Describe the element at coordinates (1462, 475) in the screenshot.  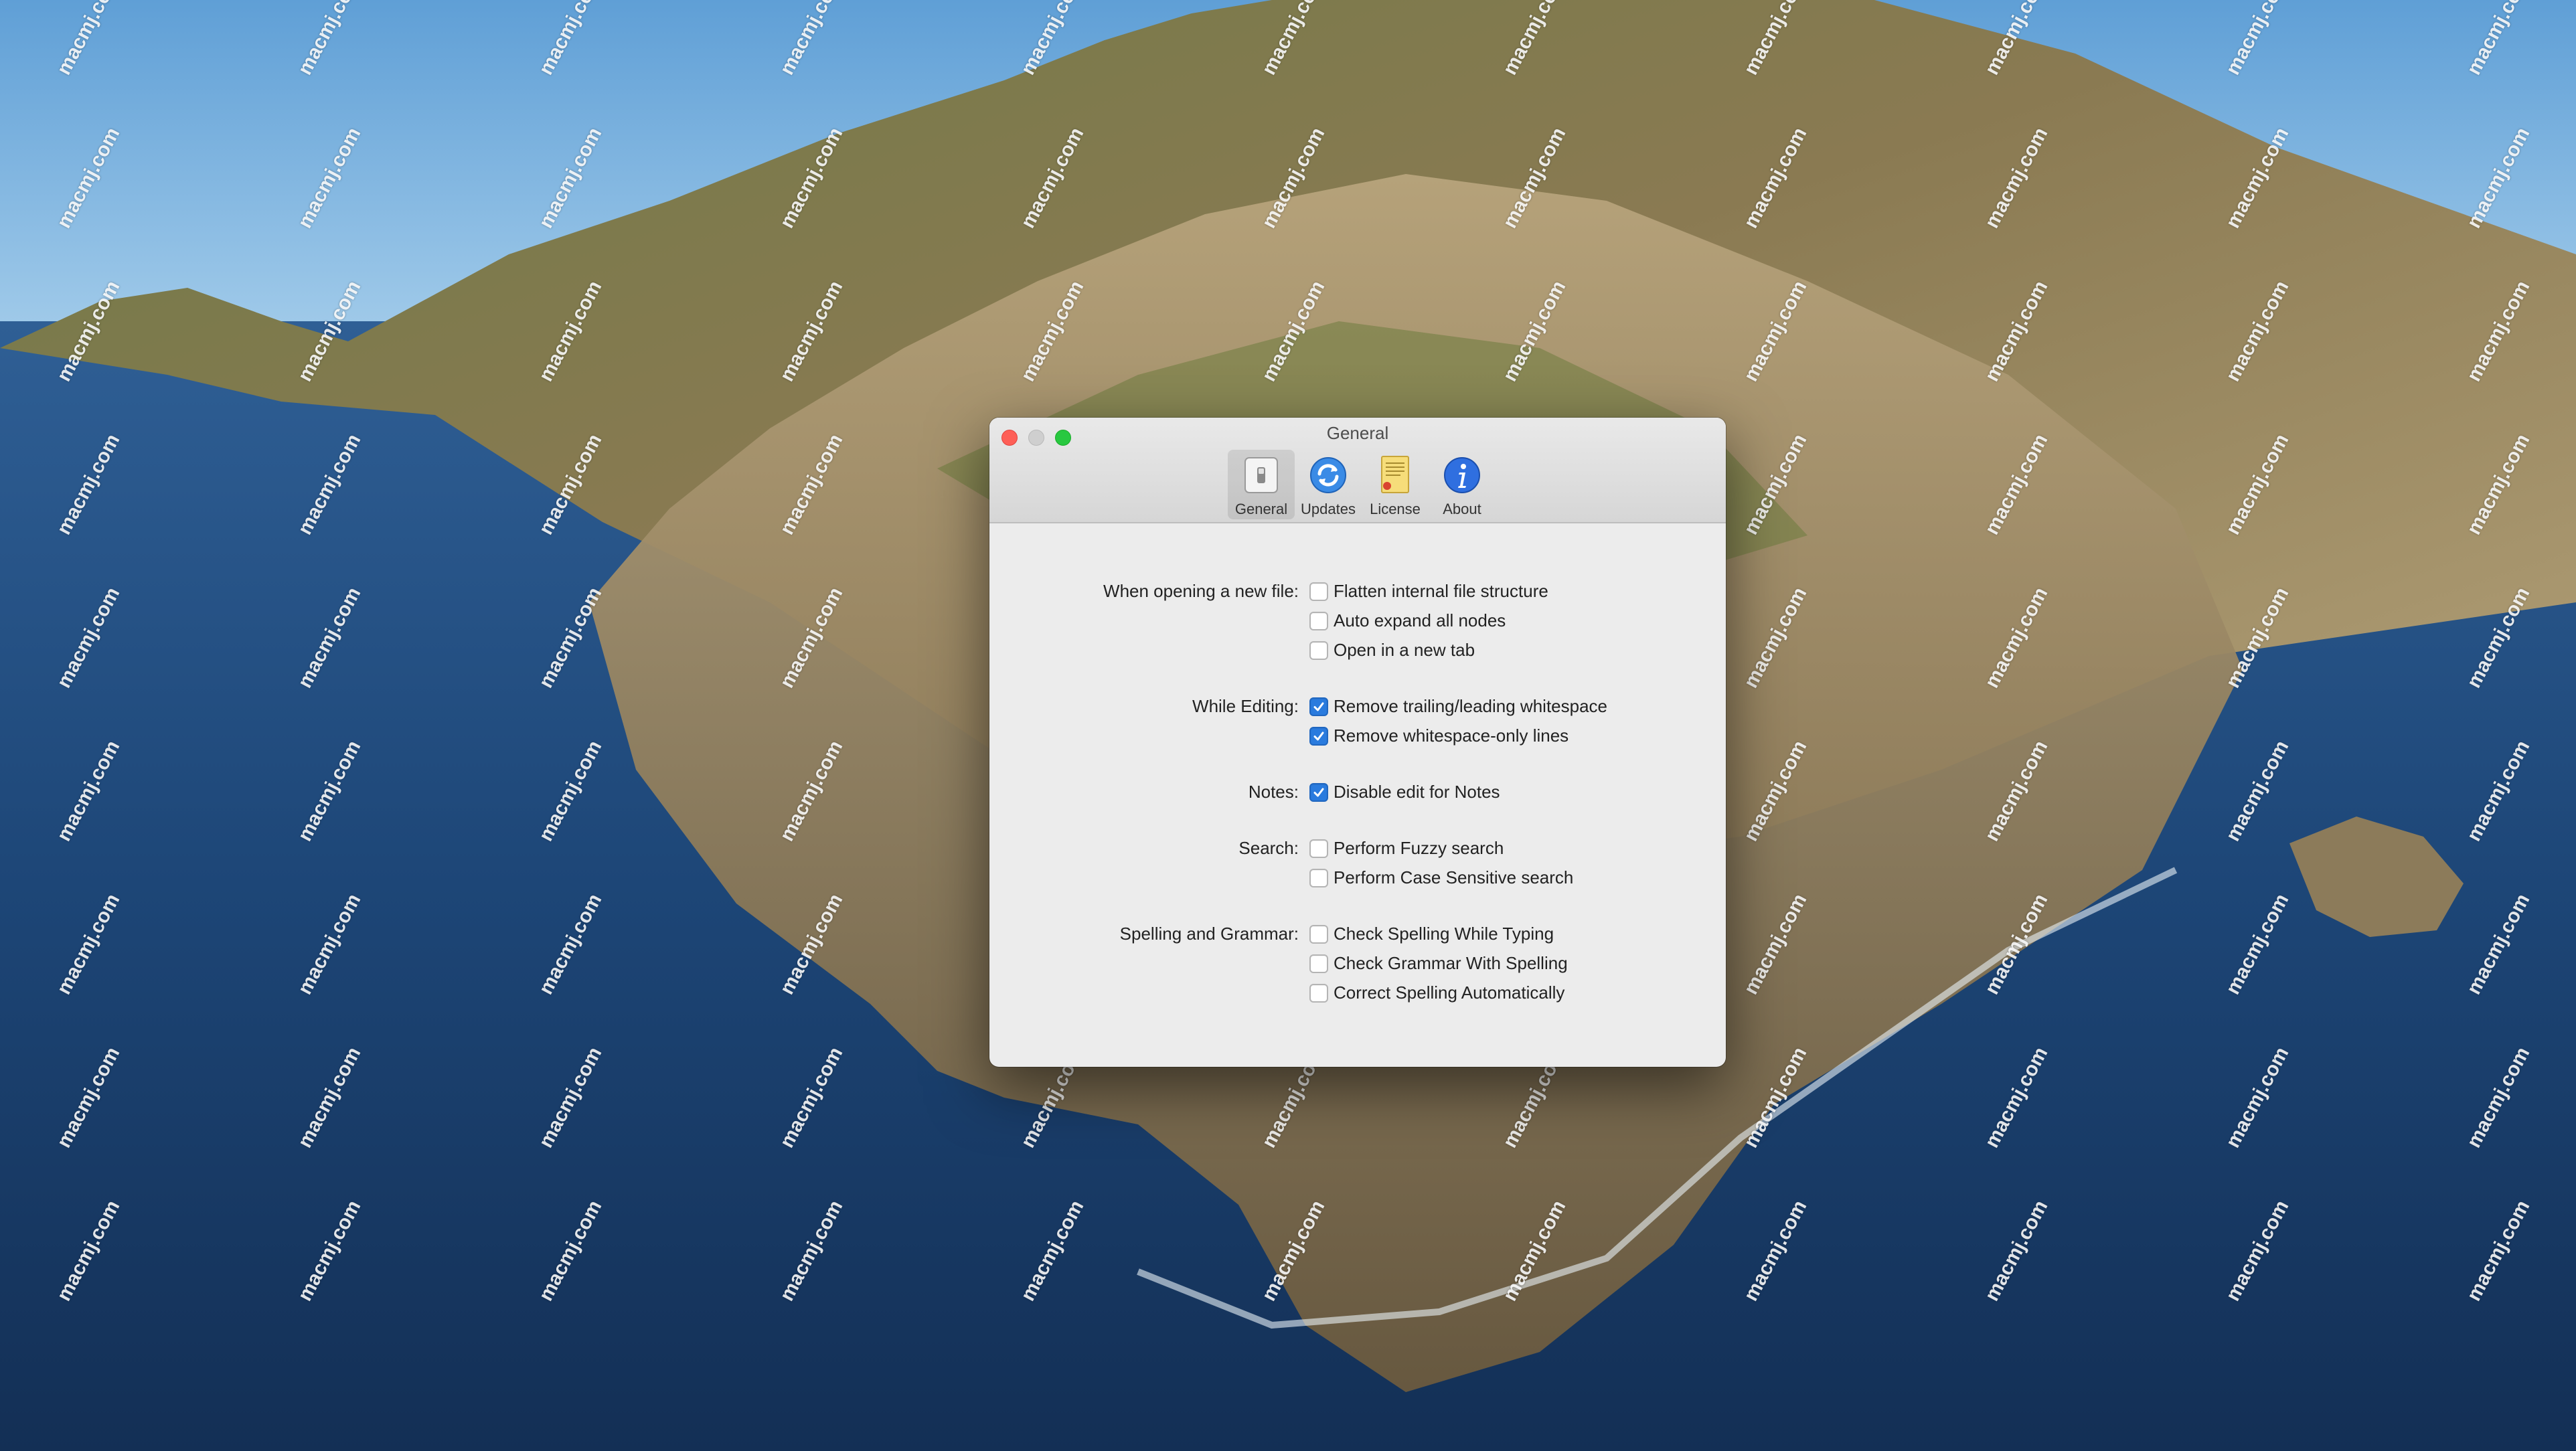
I see `about-info-icon` at that location.